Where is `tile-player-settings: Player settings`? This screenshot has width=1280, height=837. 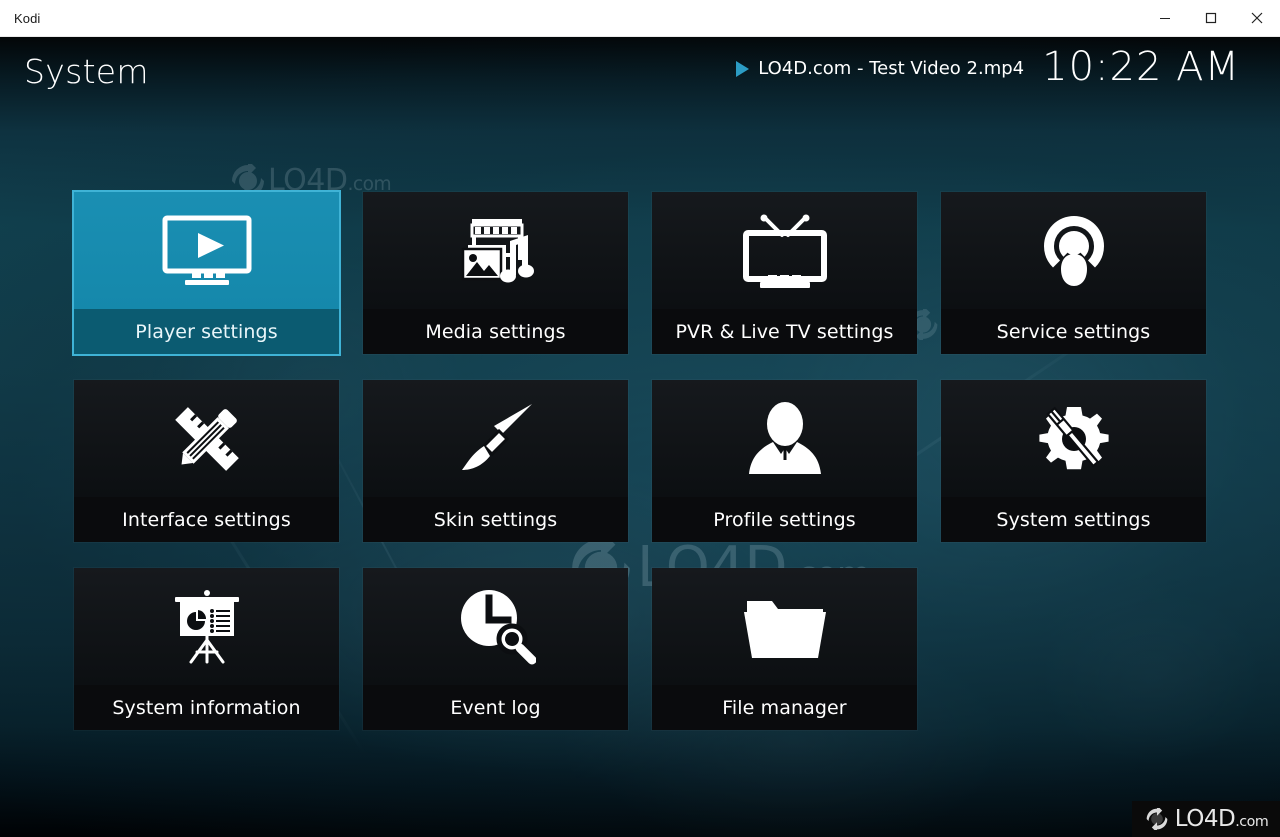
tile-player-settings: Player settings is located at coordinates (206, 273).